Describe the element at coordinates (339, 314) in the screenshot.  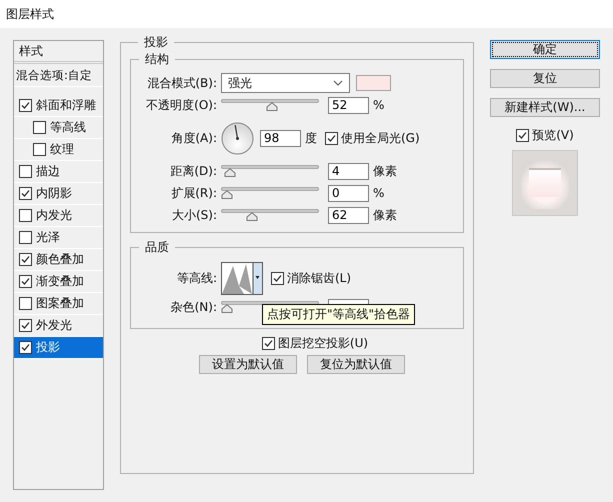
I see `tooltip: 点按可打开"等高线"拾色器` at that location.